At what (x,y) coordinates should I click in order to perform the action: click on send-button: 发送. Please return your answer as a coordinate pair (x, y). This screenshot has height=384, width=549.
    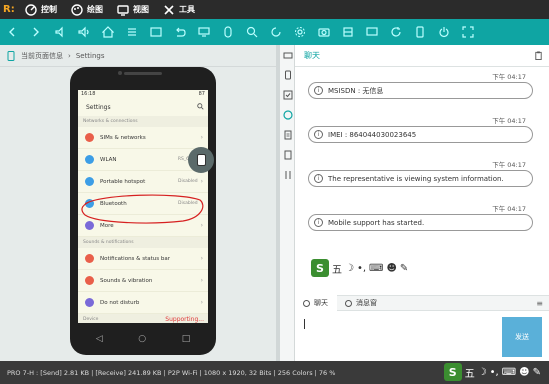
    Looking at the image, I should click on (522, 337).